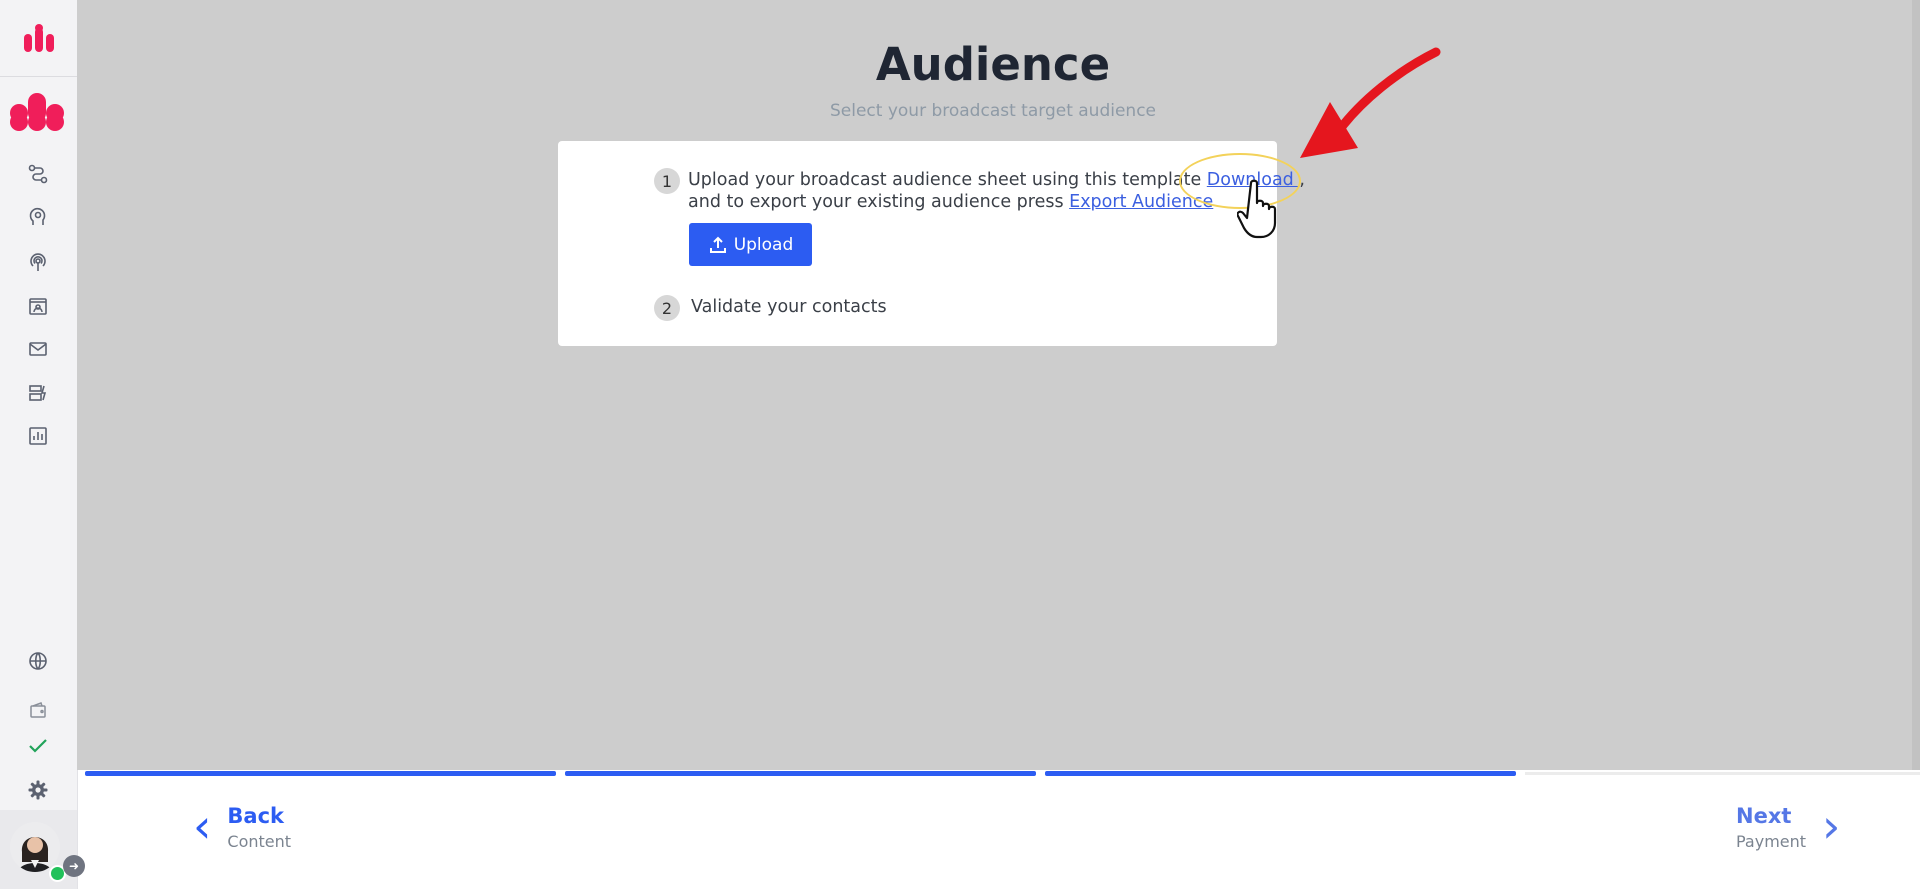 The image size is (1920, 889). Describe the element at coordinates (38, 174) in the screenshot. I see `flow-icon` at that location.